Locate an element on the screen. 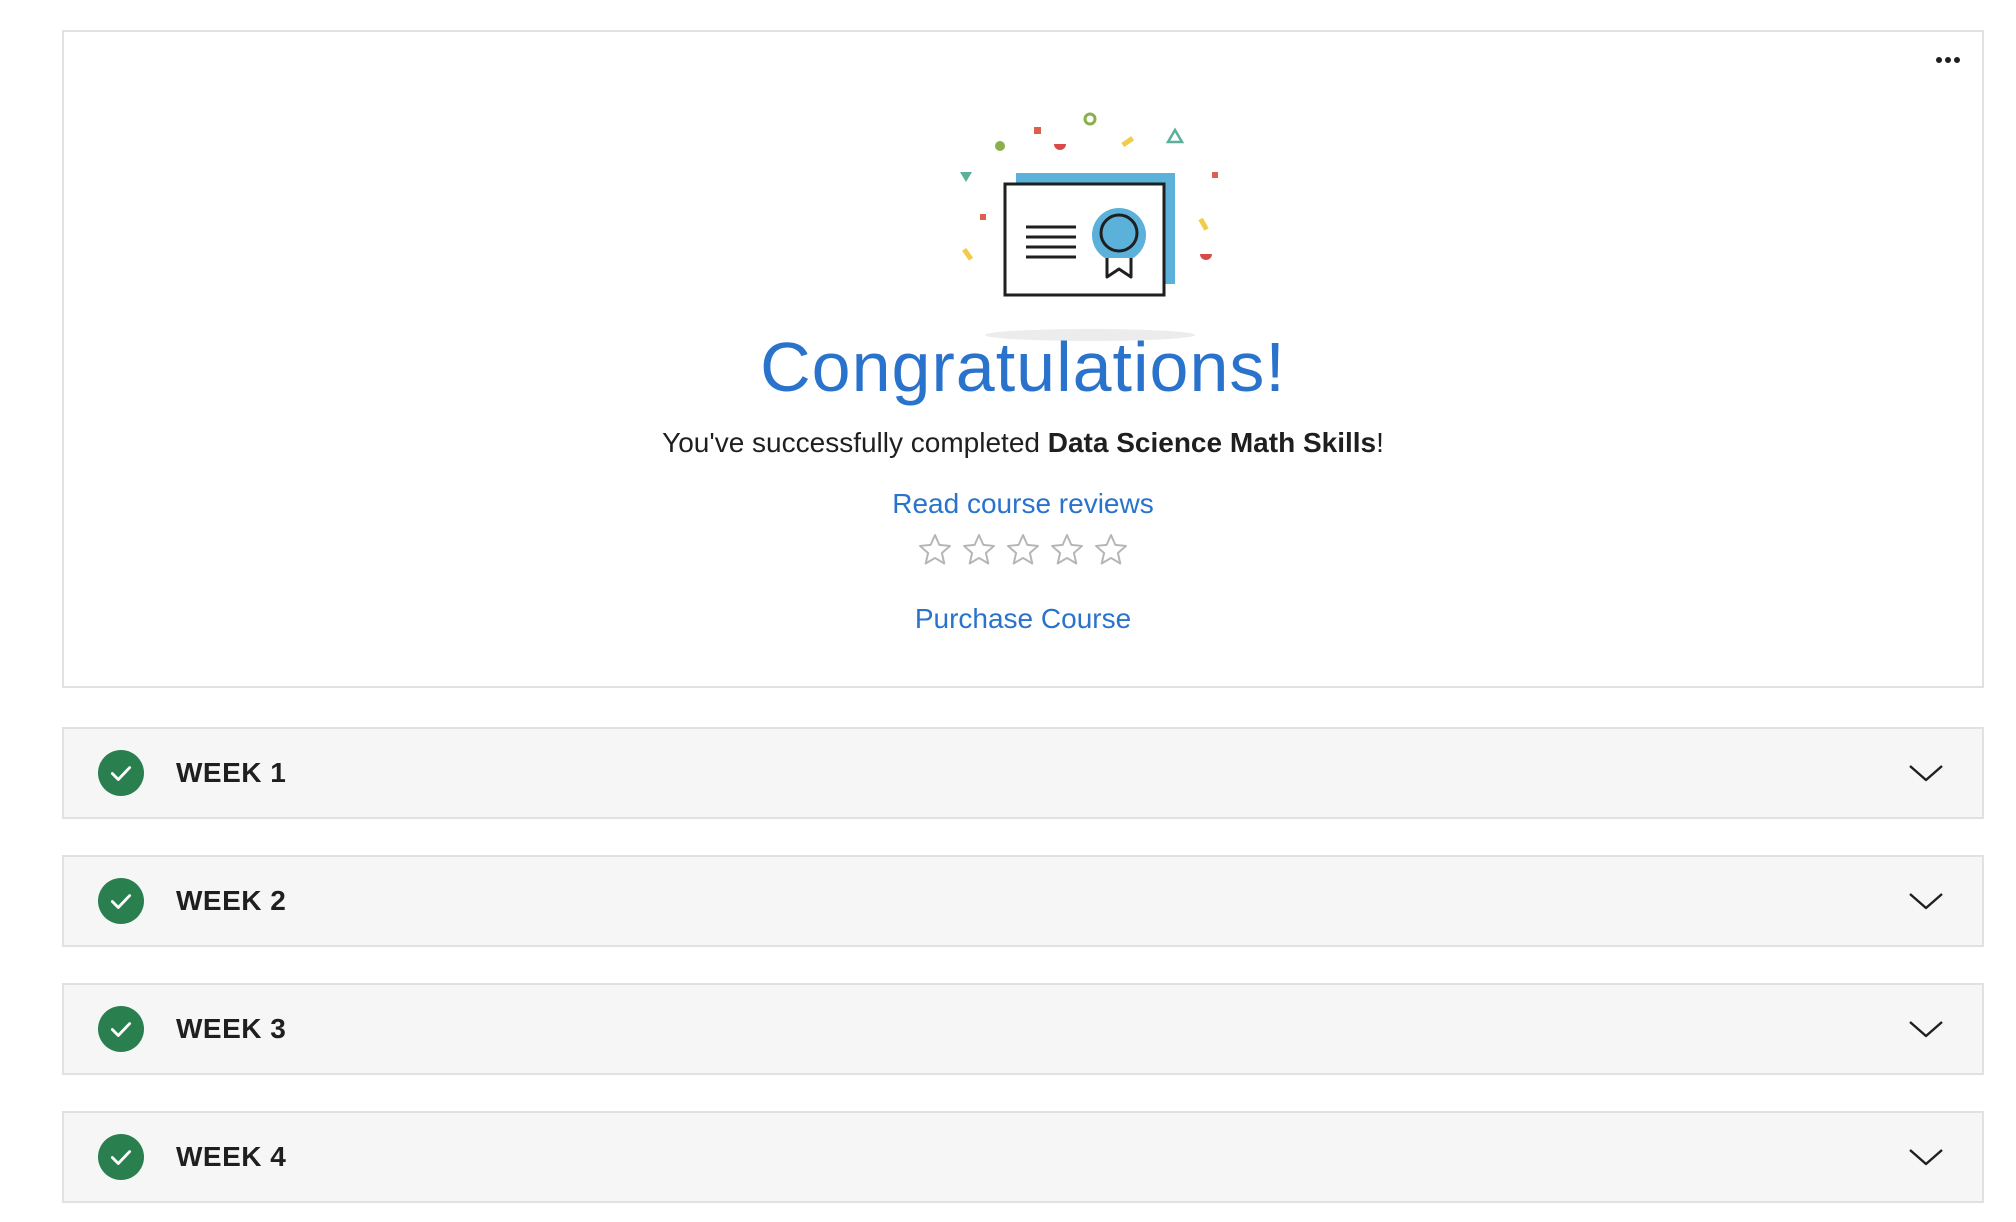 This screenshot has height=1222, width=2016. certificate-illustration is located at coordinates (1089, 226).